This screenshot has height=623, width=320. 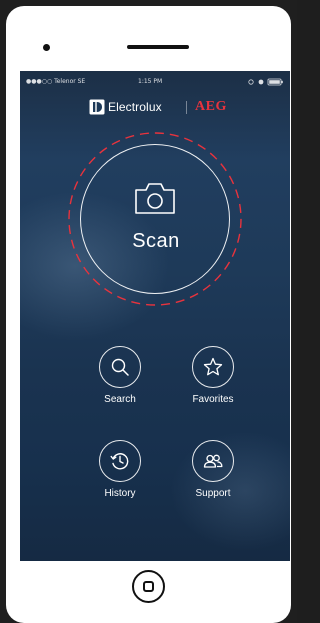 I want to click on support-circle, so click(x=213, y=461).